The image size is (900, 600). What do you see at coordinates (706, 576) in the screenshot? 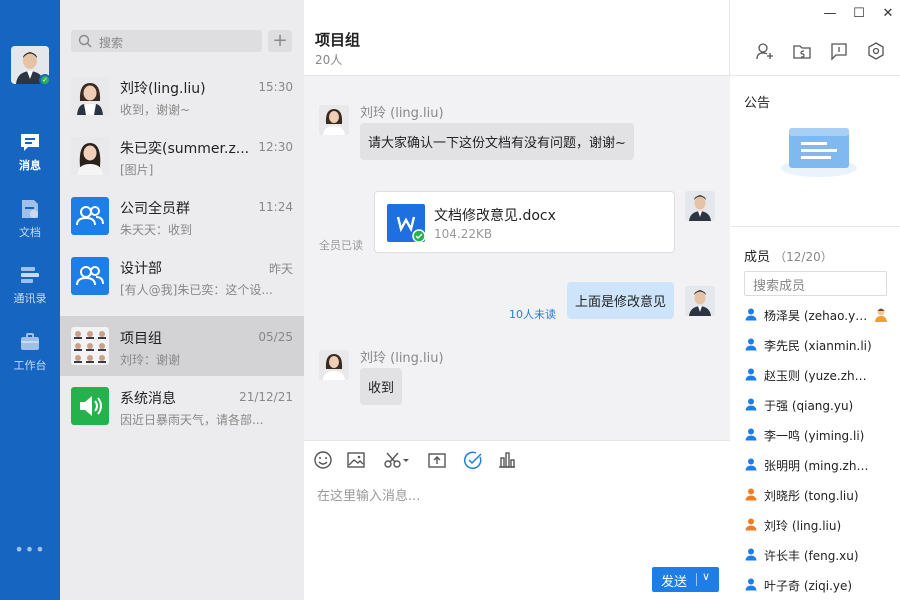
I see `send-options-chevron-icon: ∨` at bounding box center [706, 576].